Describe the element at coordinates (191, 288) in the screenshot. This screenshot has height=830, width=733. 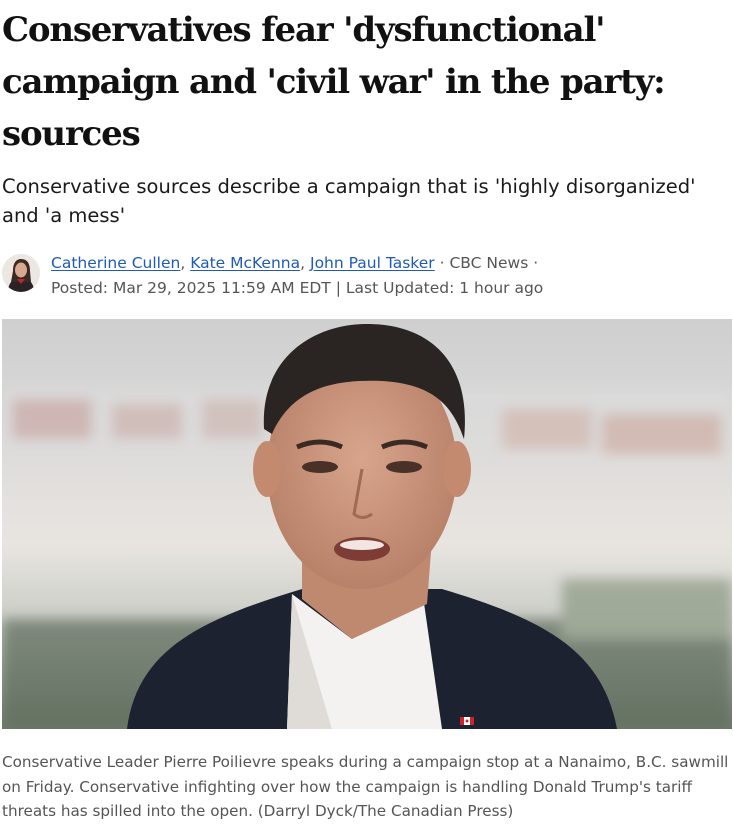
I see `posted-timestamp: Posted: Mar 29, 2025 11:59 AM EDT` at that location.